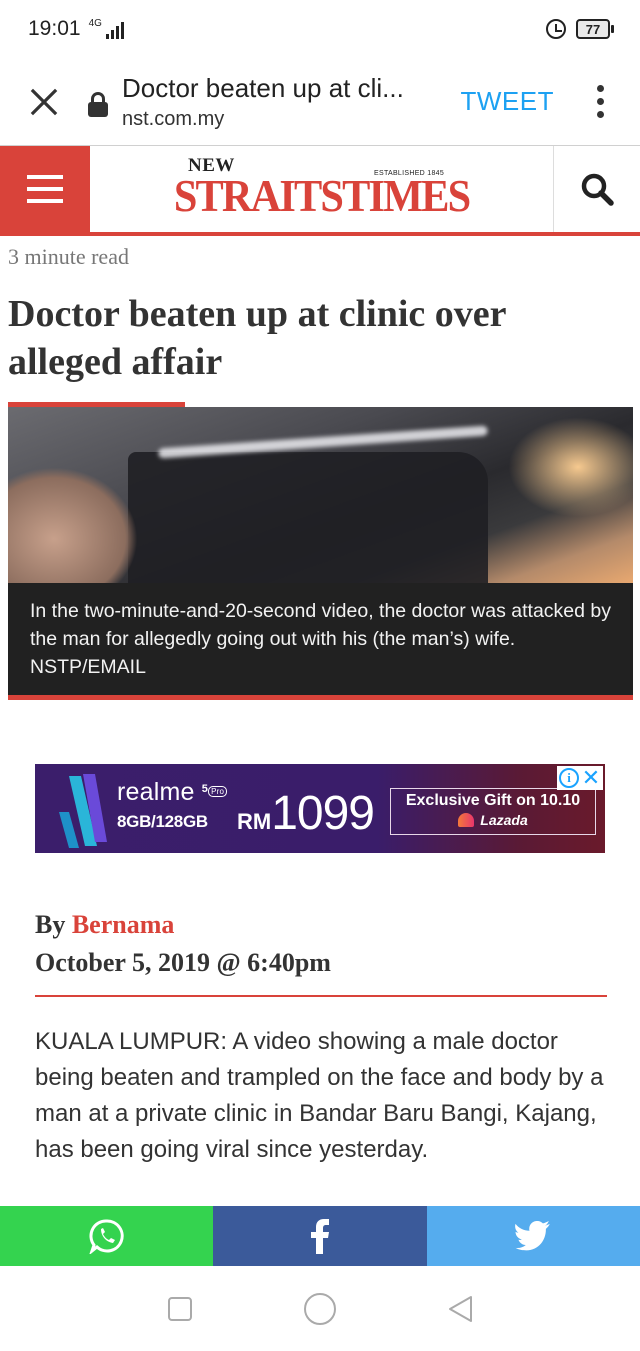 The image size is (640, 1351). What do you see at coordinates (493, 800) in the screenshot?
I see `ad-promo: Exclusive Gift on 10.10` at bounding box center [493, 800].